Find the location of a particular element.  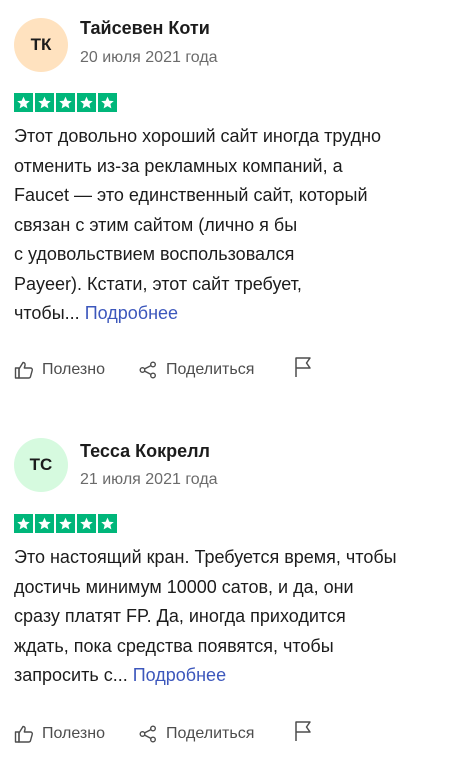

review-text-line: чтобы... Подробнее is located at coordinates (230, 314).